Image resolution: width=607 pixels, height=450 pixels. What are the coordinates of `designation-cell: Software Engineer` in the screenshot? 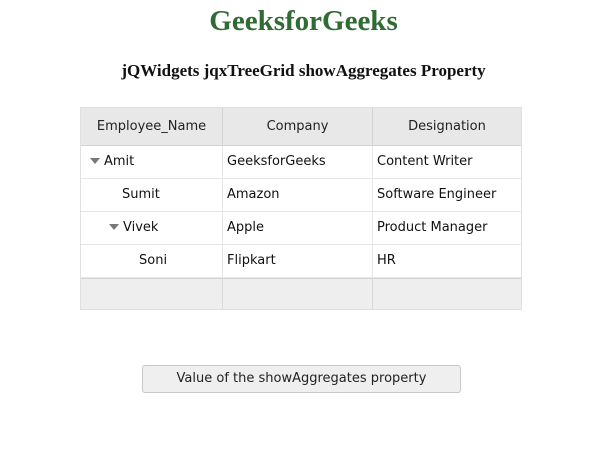 It's located at (437, 194).